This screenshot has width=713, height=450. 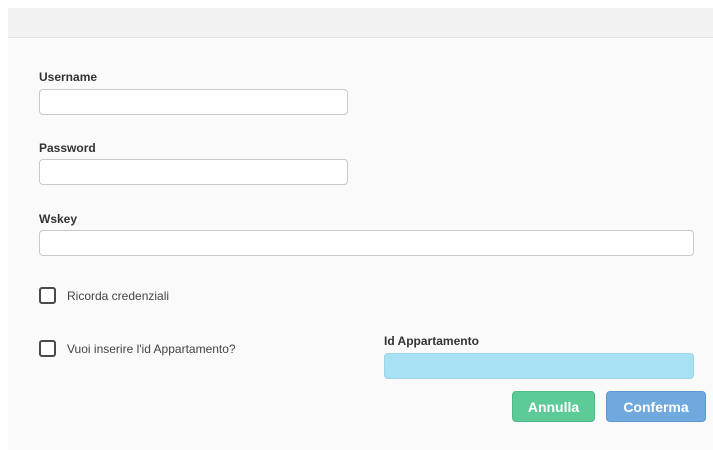 I want to click on insert-apartment-id-checkbox, so click(x=47, y=348).